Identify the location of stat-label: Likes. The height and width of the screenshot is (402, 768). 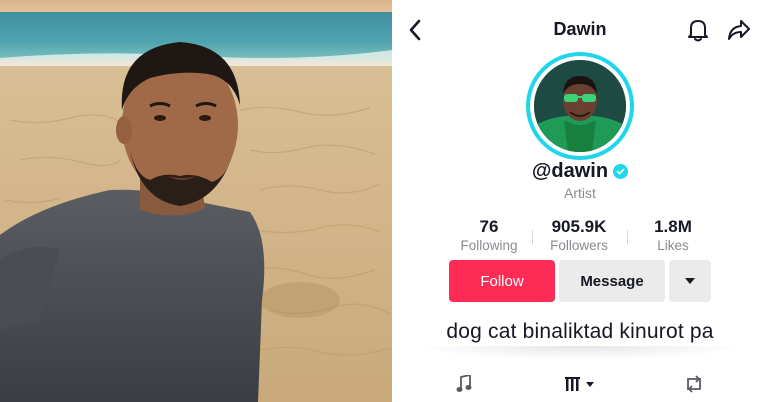
(673, 245).